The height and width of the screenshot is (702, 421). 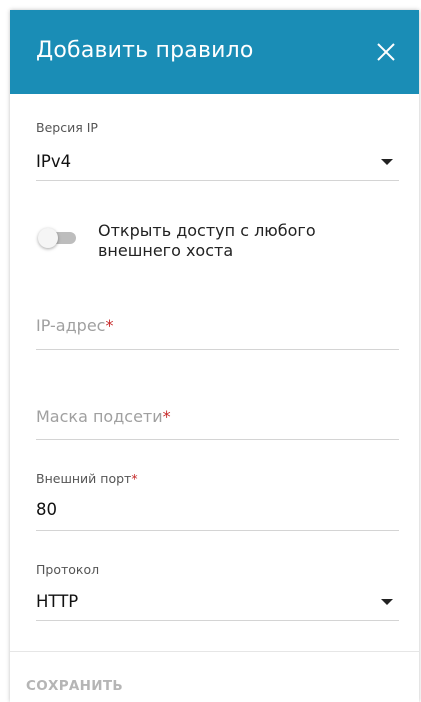 What do you see at coordinates (74, 686) in the screenshot?
I see `save-button: СОХРАНИТЬ` at bounding box center [74, 686].